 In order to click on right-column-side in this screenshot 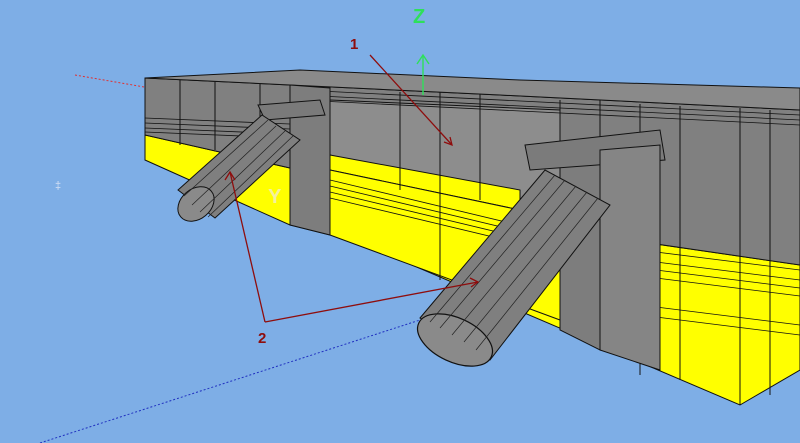, I will do `click(630, 257)`.